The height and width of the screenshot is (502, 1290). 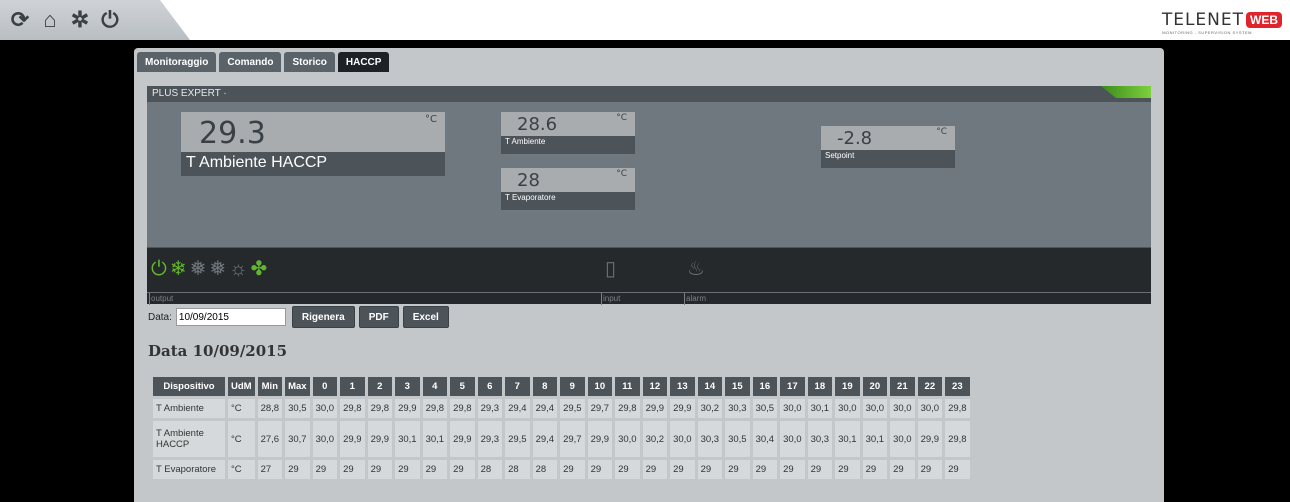 What do you see at coordinates (270, 439) in the screenshot?
I see `value-cell: 27,6` at bounding box center [270, 439].